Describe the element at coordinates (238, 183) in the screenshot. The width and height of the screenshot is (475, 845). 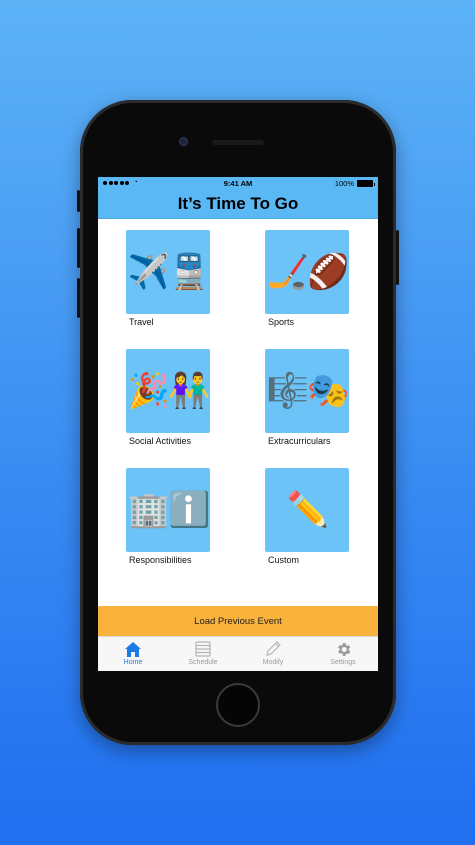
I see `status-bar: ◔ 9:41 AM 100%` at that location.